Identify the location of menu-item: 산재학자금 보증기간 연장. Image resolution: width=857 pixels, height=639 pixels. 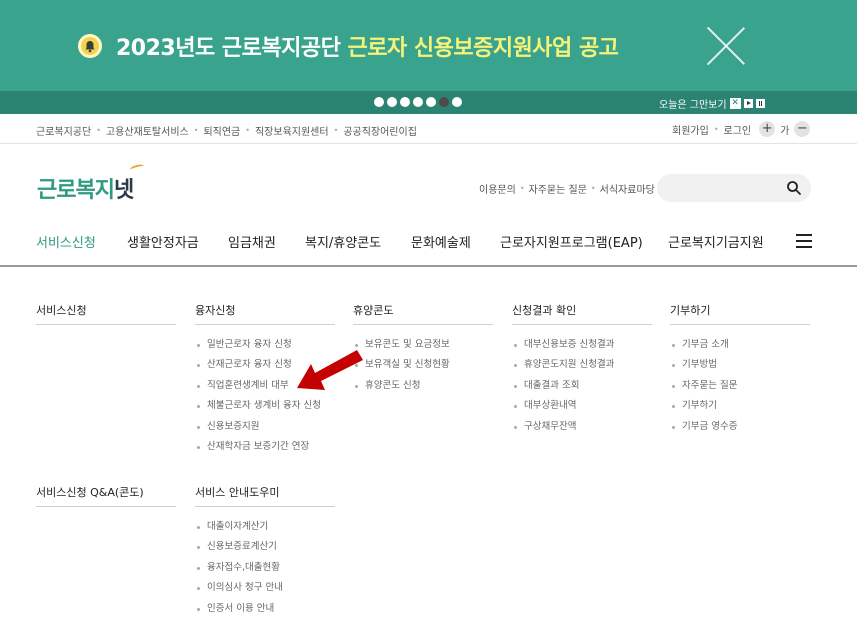
(265, 450).